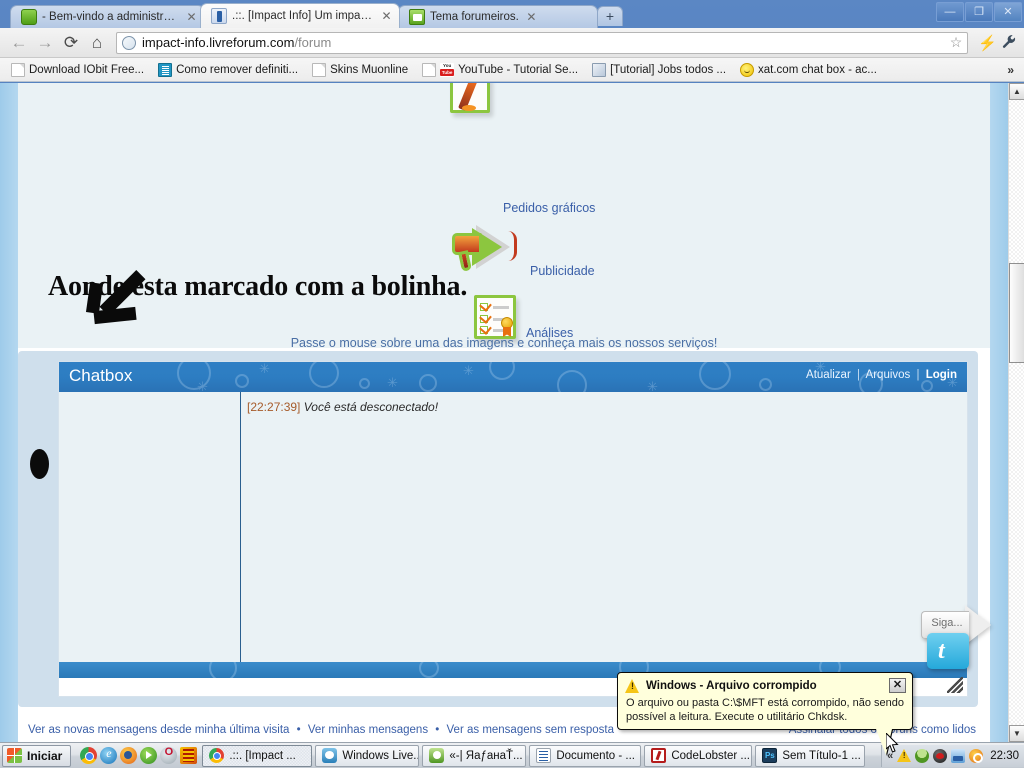 The height and width of the screenshot is (768, 1024). What do you see at coordinates (447, 69) in the screenshot?
I see `youtube-icon` at bounding box center [447, 69].